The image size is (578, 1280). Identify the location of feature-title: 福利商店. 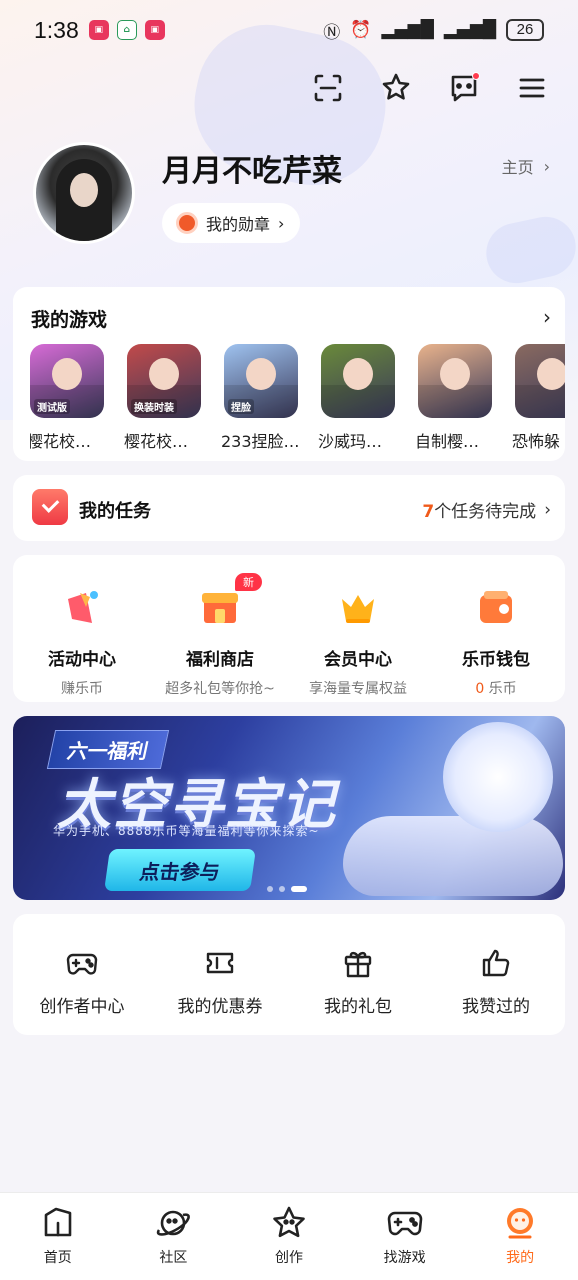
(220, 660).